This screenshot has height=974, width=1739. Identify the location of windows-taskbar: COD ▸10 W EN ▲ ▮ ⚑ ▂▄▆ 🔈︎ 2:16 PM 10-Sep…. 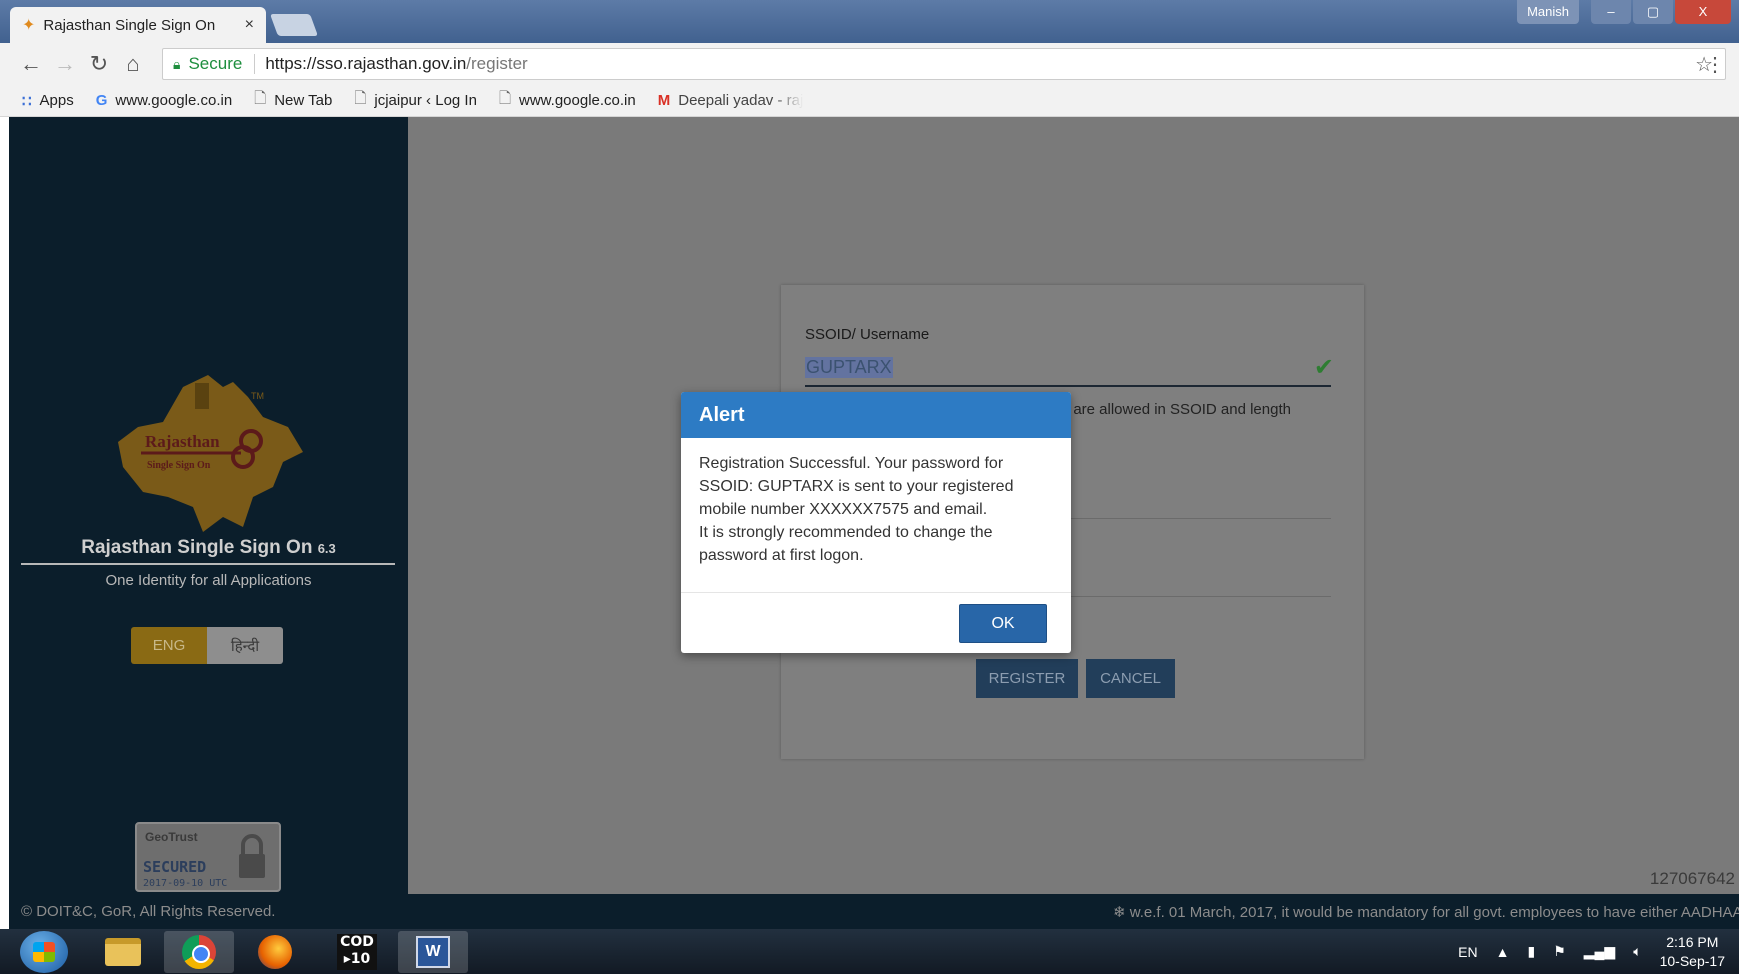
(869, 951).